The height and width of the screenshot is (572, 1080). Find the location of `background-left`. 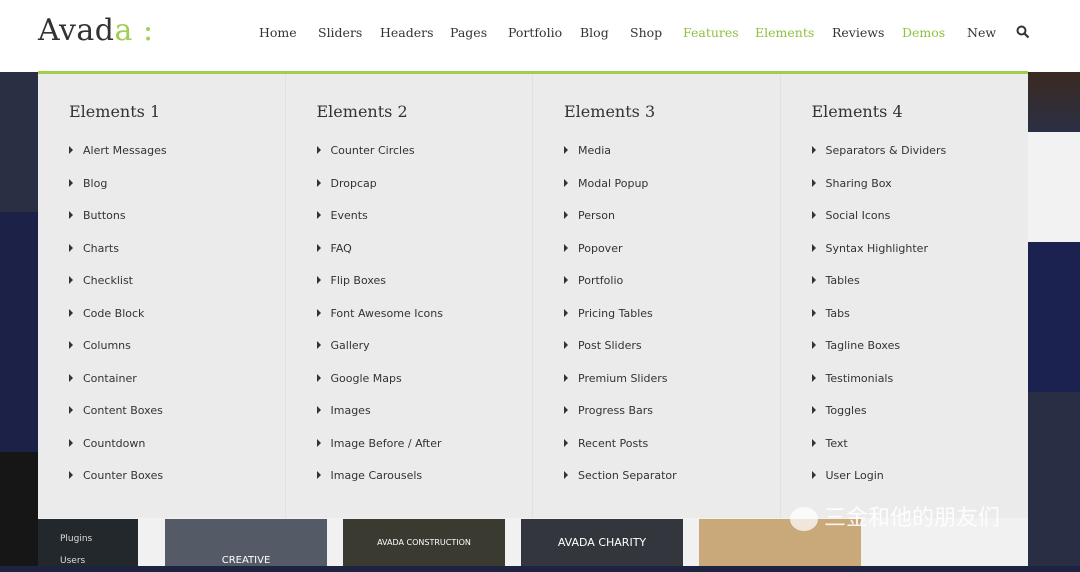

background-left is located at coordinates (19, 319).